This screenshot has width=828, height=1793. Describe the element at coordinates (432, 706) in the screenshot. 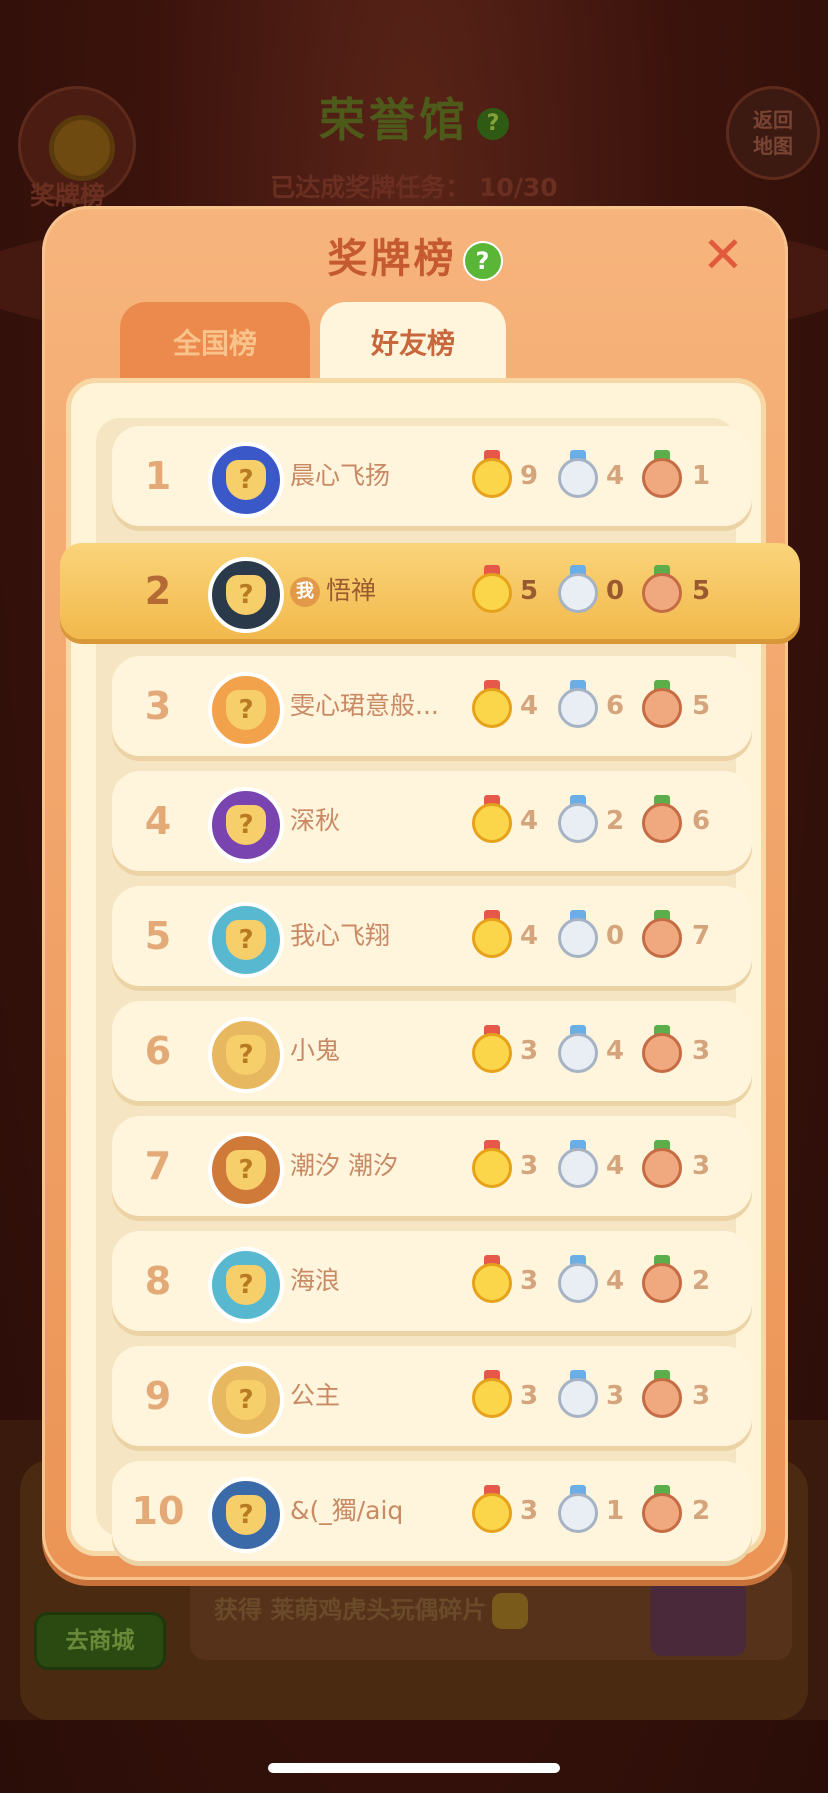

I see `leaderboard-row: 3? 雯心珺意般... 4 6 5` at that location.